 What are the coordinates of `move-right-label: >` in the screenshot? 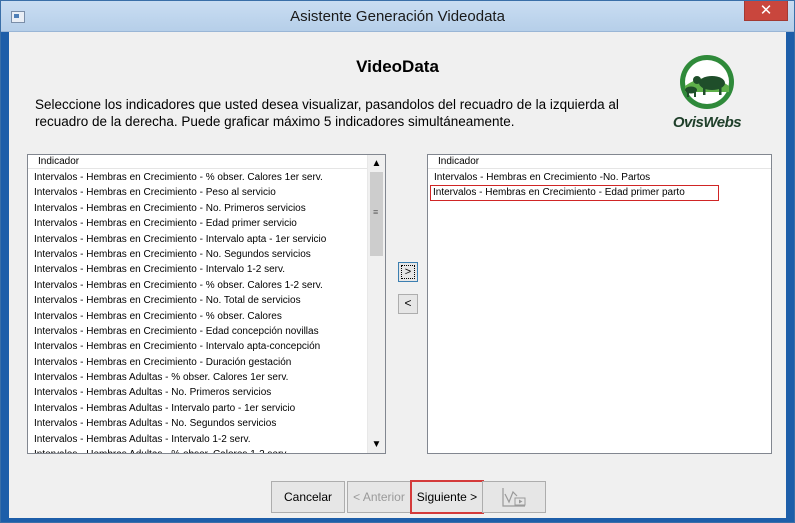 It's located at (408, 272).